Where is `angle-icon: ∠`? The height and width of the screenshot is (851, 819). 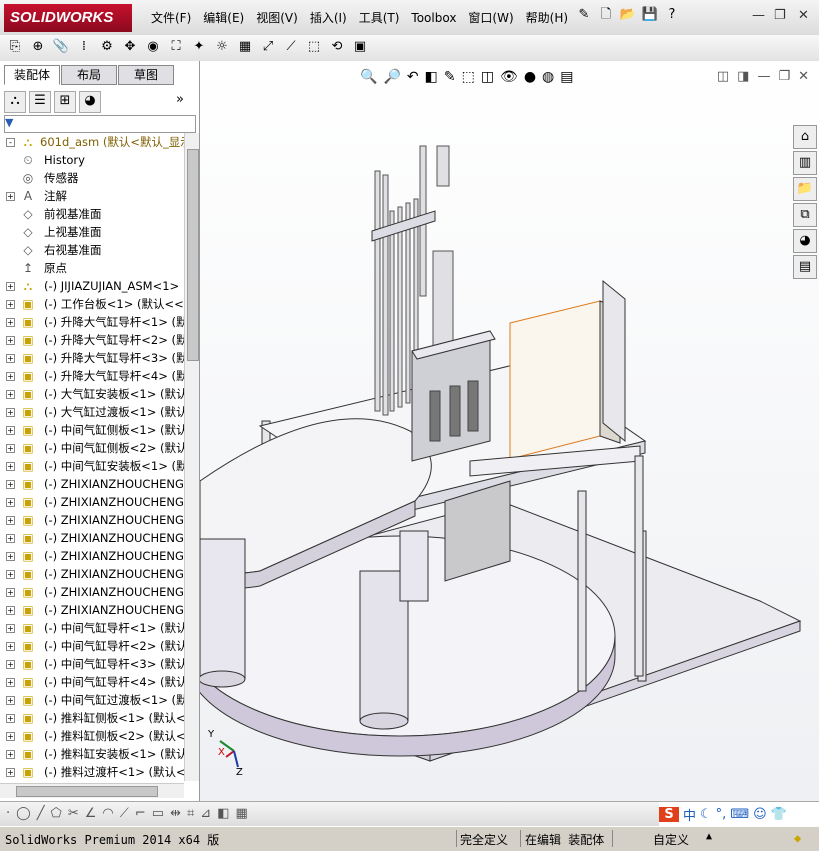 angle-icon: ∠ is located at coordinates (91, 813).